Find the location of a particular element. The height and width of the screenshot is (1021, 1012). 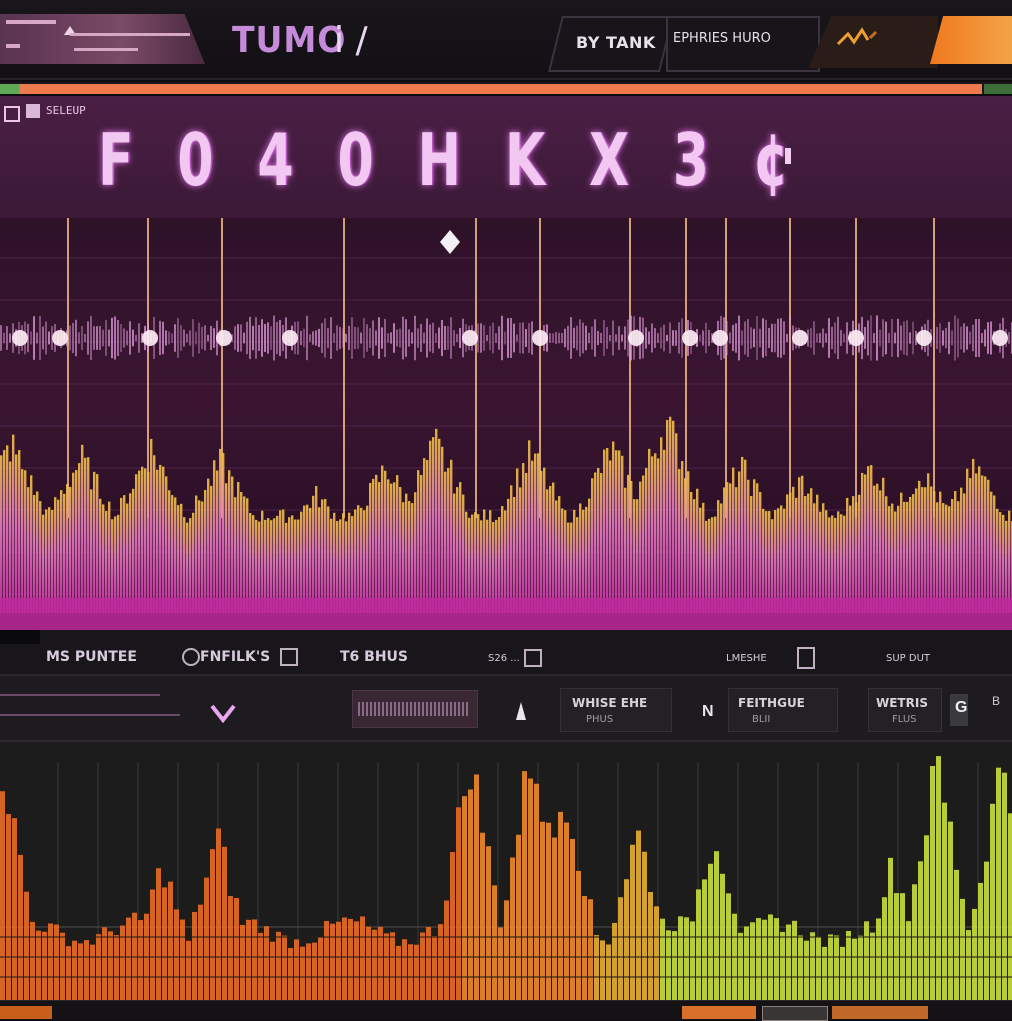

arrow-up-icon is located at coordinates (521, 711).